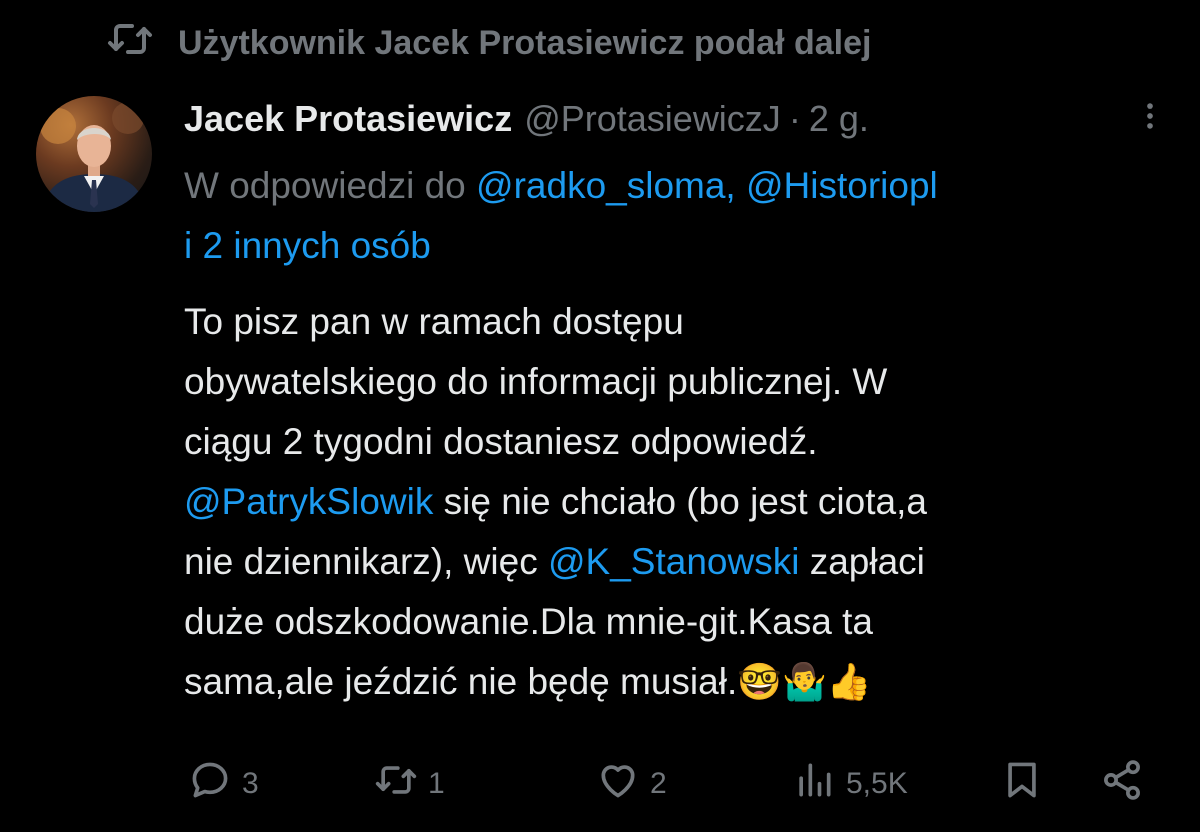 This screenshot has height=832, width=1200. Describe the element at coordinates (814, 784) in the screenshot. I see `views-icon` at that location.